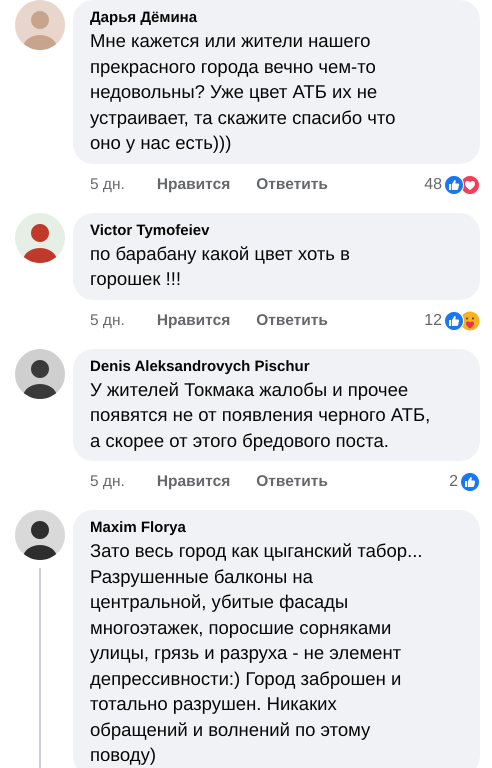 Image resolution: width=492 pixels, height=768 pixels. What do you see at coordinates (470, 320) in the screenshot?
I see `hugging-face-icon` at bounding box center [470, 320].